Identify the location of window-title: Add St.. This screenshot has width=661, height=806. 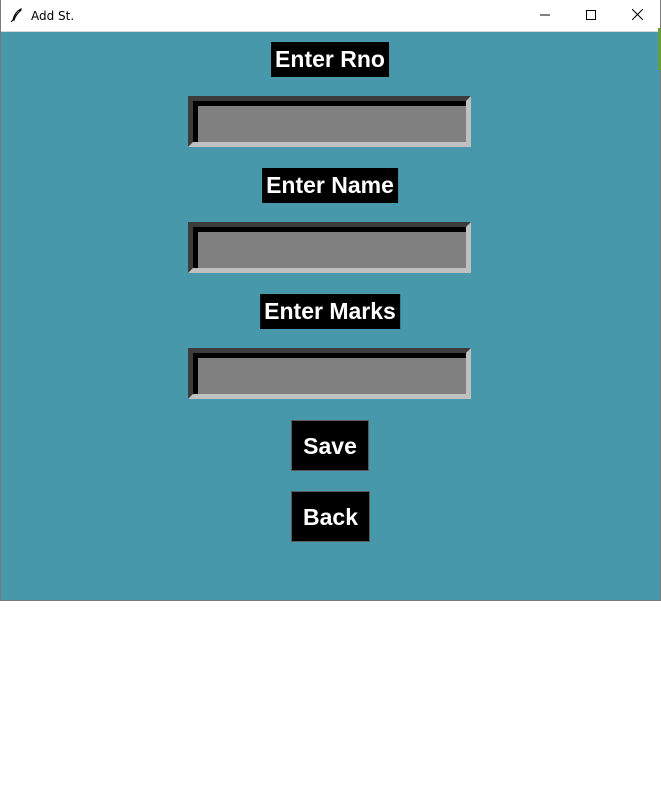
(53, 16).